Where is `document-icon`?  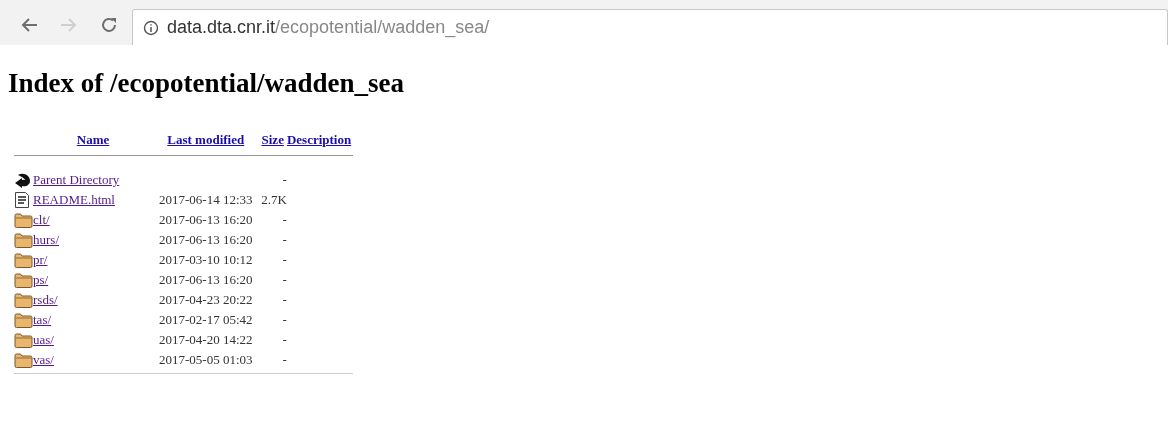
document-icon is located at coordinates (22, 200).